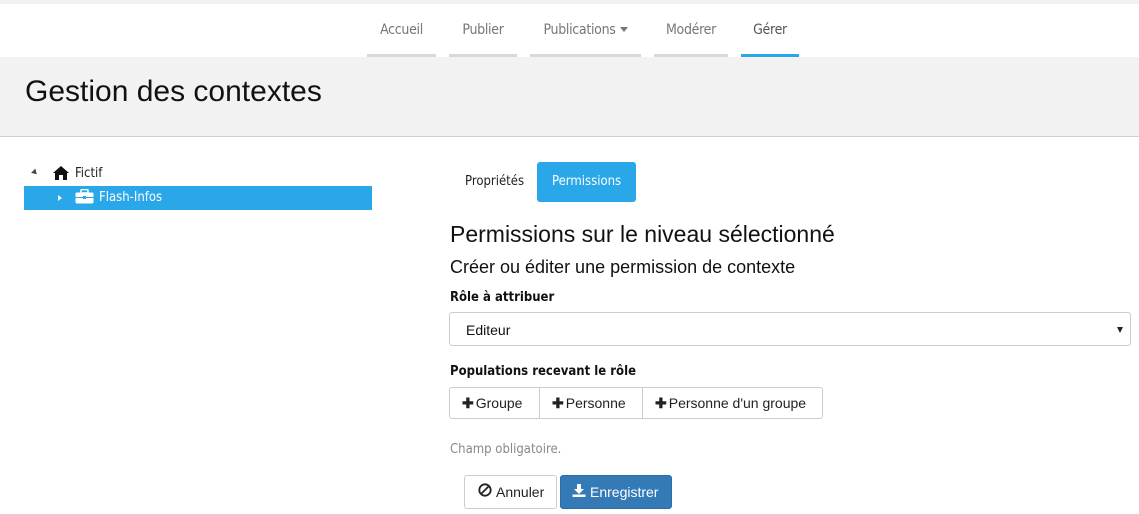  I want to click on nav-moderer-label: Modérer, so click(691, 30).